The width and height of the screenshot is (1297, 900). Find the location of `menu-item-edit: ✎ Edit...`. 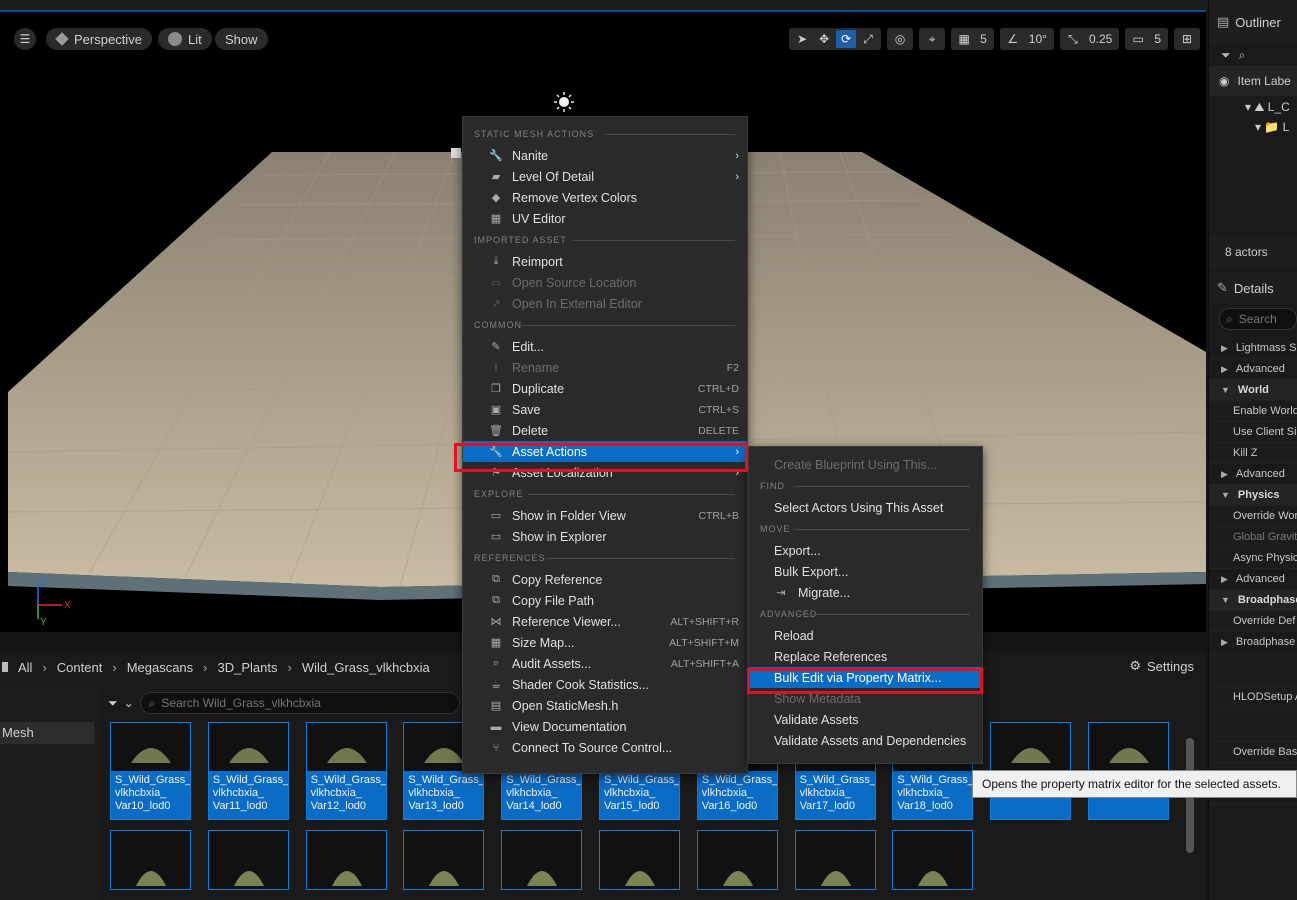

menu-item-edit: ✎ Edit... is located at coordinates (605, 346).